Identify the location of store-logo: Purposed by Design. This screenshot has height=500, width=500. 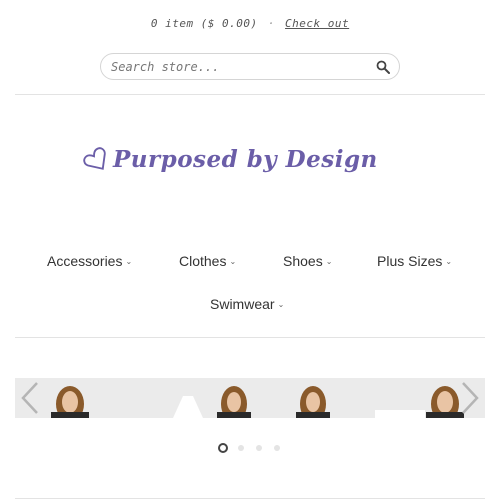
(240, 162).